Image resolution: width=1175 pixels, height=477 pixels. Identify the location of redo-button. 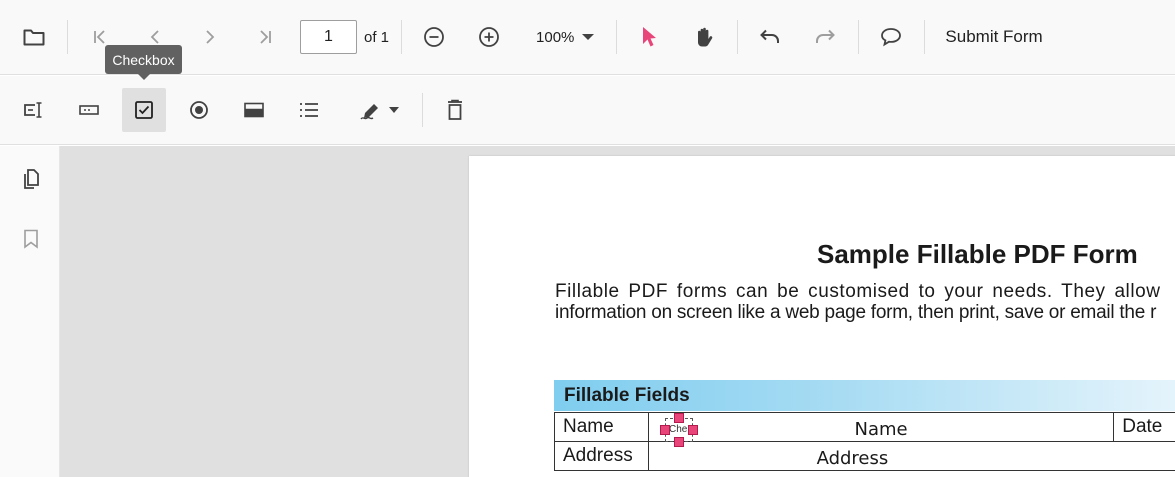
(825, 37).